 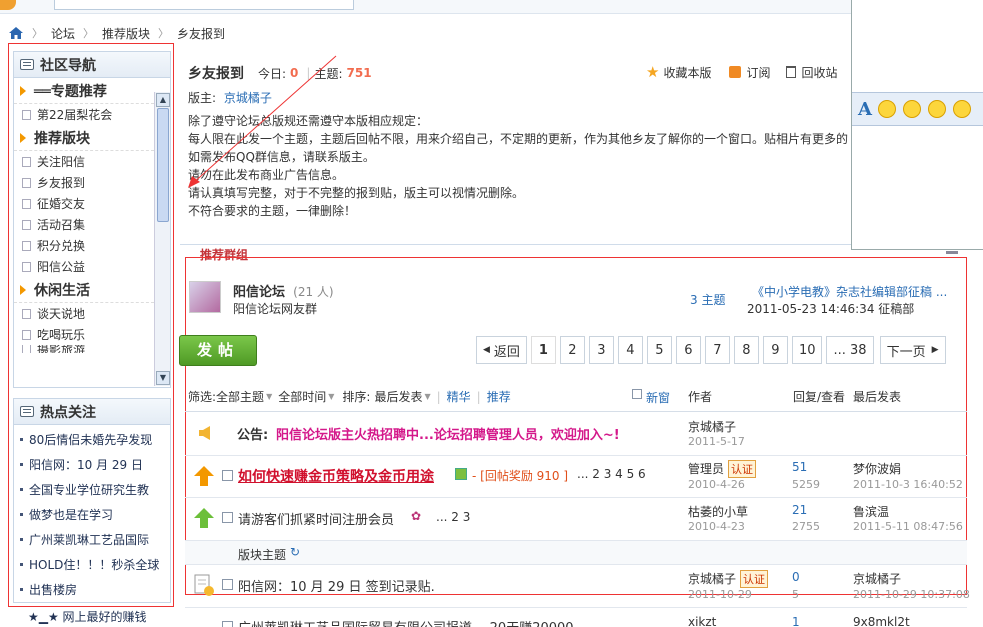 What do you see at coordinates (205, 297) in the screenshot?
I see `group-avatar` at bounding box center [205, 297].